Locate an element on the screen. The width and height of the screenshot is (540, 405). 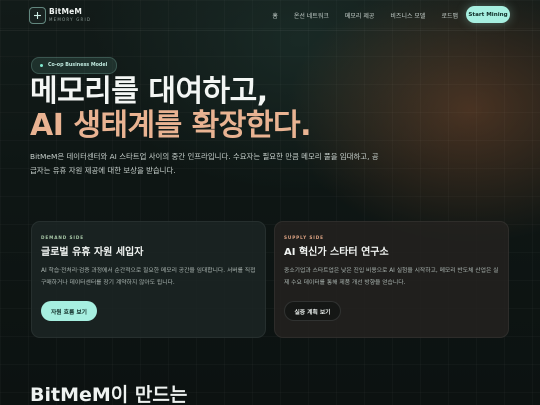
nav-link-business-model: 비즈니스 모델 is located at coordinates (407, 15).